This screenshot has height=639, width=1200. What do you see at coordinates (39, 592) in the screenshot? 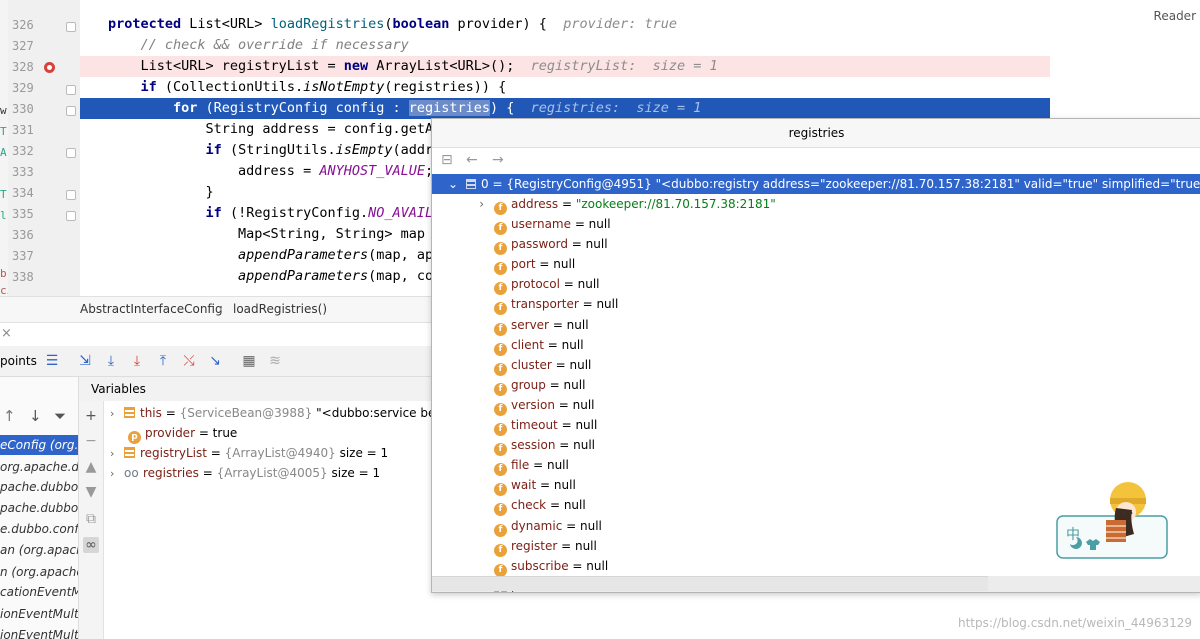
I see `frame-row: cationEventMu` at bounding box center [39, 592].